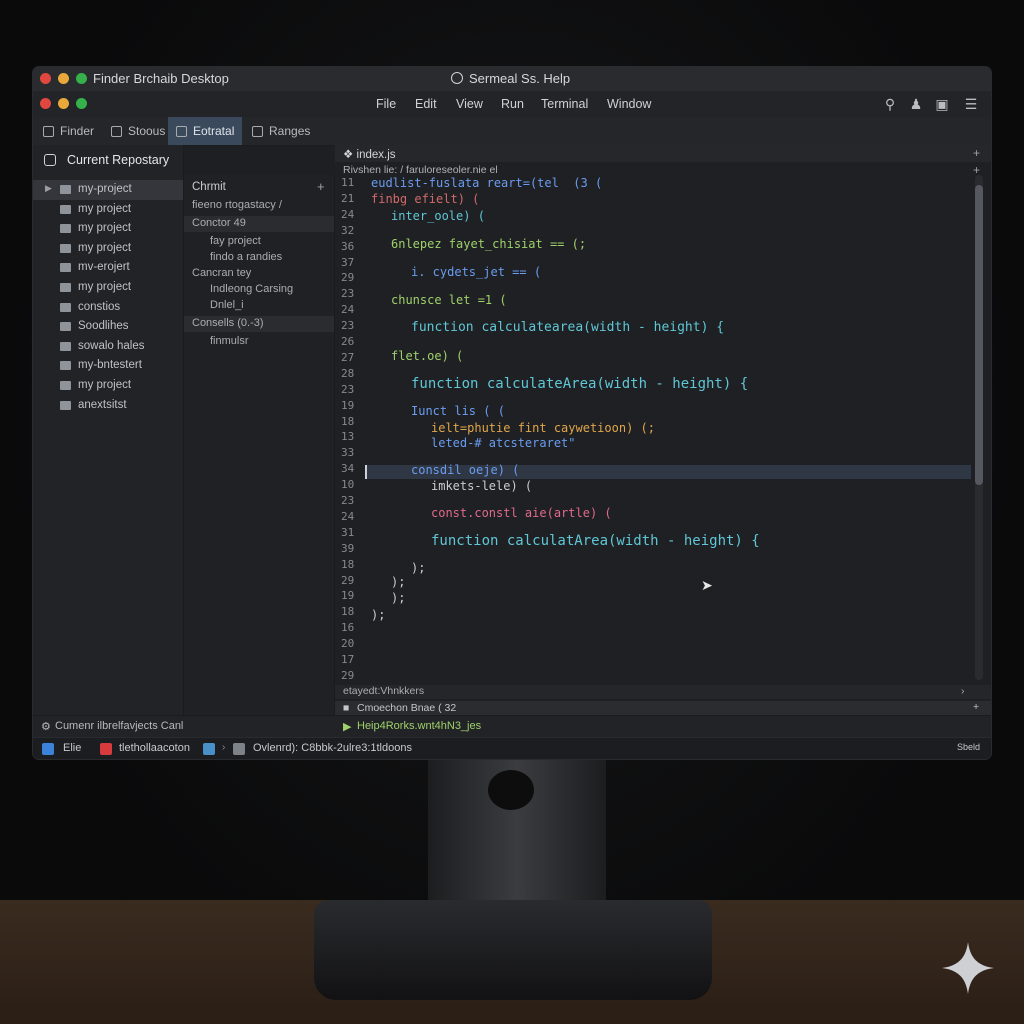 This screenshot has width=1024, height=1024. I want to click on sidebar-item-label: anextsitst, so click(102, 404).